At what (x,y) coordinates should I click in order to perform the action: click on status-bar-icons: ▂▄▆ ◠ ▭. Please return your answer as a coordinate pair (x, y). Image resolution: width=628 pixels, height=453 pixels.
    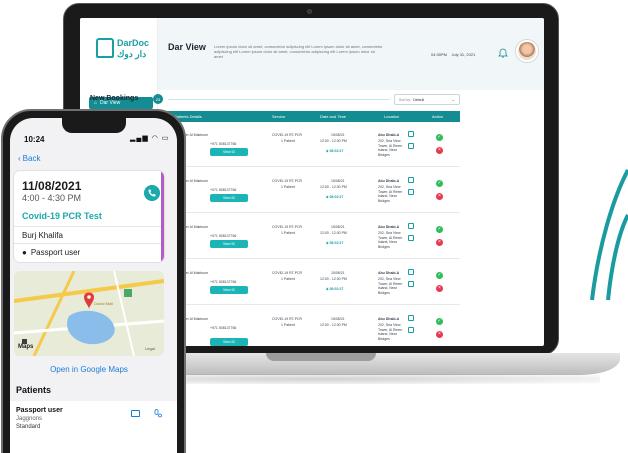
    Looking at the image, I should click on (149, 138).